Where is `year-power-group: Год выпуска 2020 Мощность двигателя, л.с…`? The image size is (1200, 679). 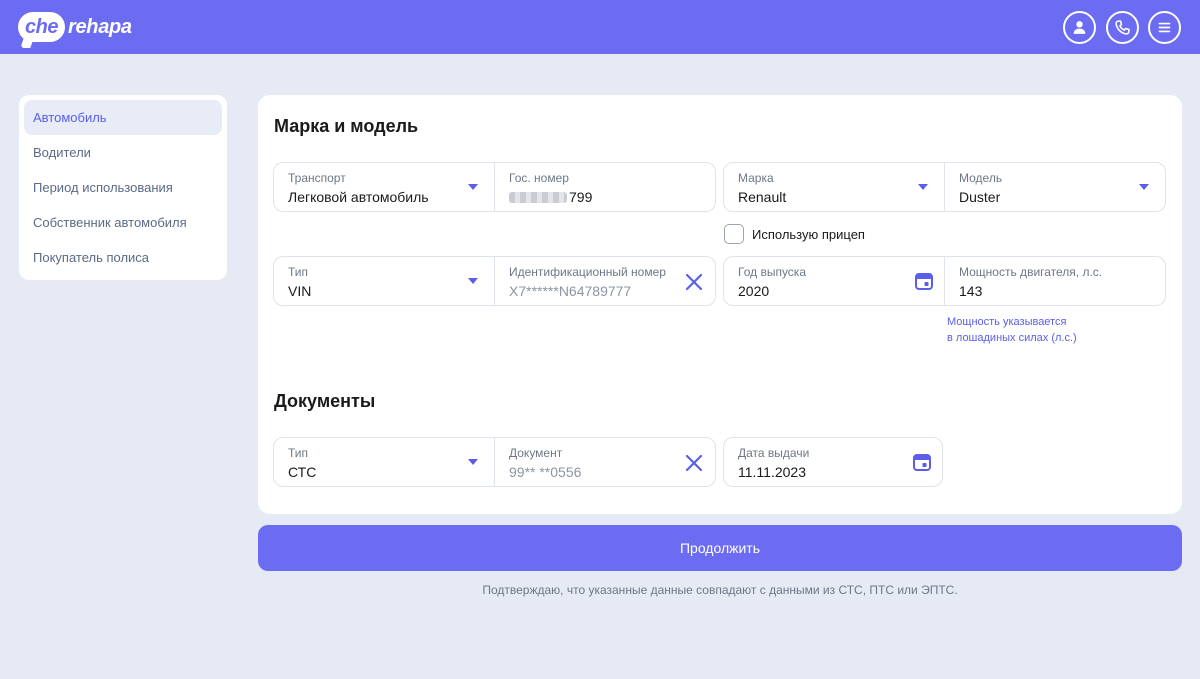
year-power-group: Год выпуска 2020 Мощность двигателя, л.с… is located at coordinates (944, 281).